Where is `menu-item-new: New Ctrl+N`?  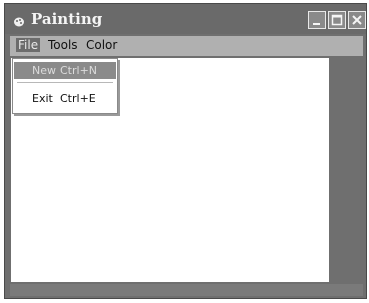
menu-item-new: New Ctrl+N is located at coordinates (65, 70).